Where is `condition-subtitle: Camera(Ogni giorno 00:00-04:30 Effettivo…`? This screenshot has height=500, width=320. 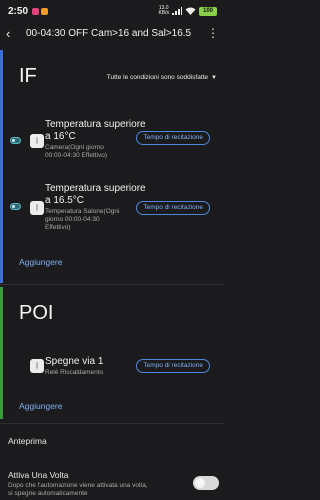
condition-subtitle: Camera(Ogni giorno 00:00-04:30 Effettivo… is located at coordinates (76, 151).